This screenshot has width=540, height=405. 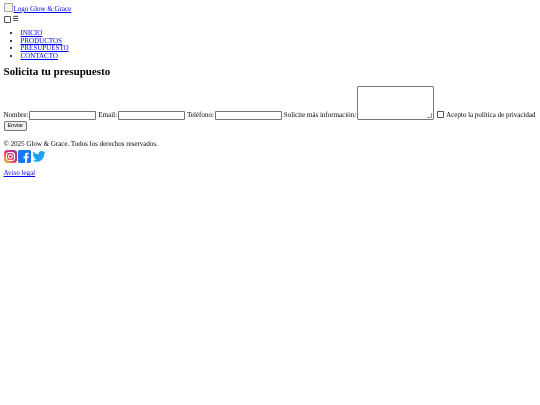 What do you see at coordinates (10, 157) in the screenshot?
I see `instagram-icon` at bounding box center [10, 157].